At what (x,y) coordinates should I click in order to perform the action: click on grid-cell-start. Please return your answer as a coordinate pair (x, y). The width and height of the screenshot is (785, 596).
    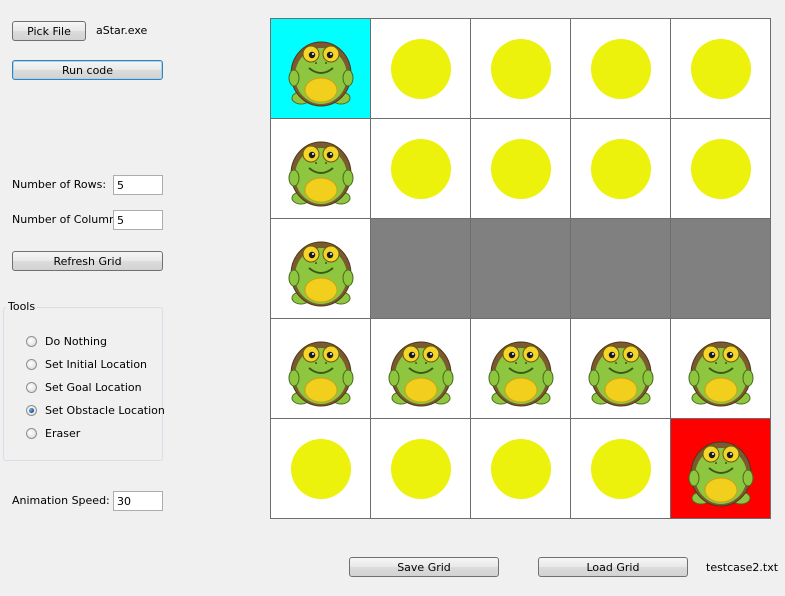
    Looking at the image, I should click on (320, 68).